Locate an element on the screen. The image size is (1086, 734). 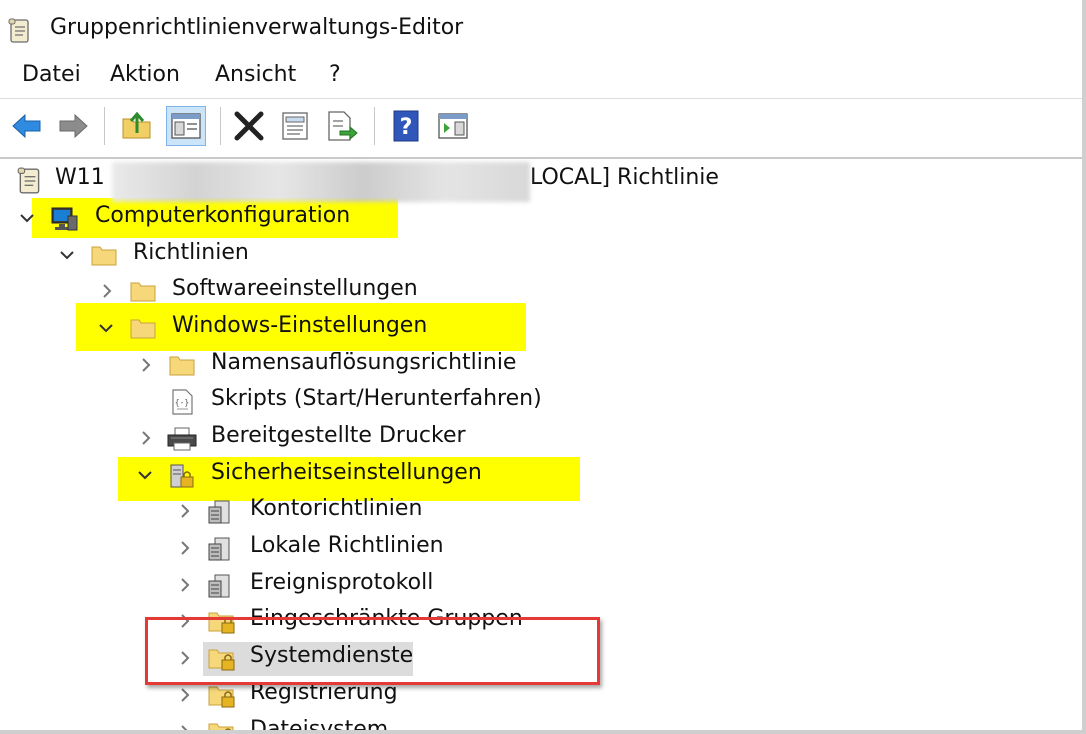
delete-icon is located at coordinates (249, 126).